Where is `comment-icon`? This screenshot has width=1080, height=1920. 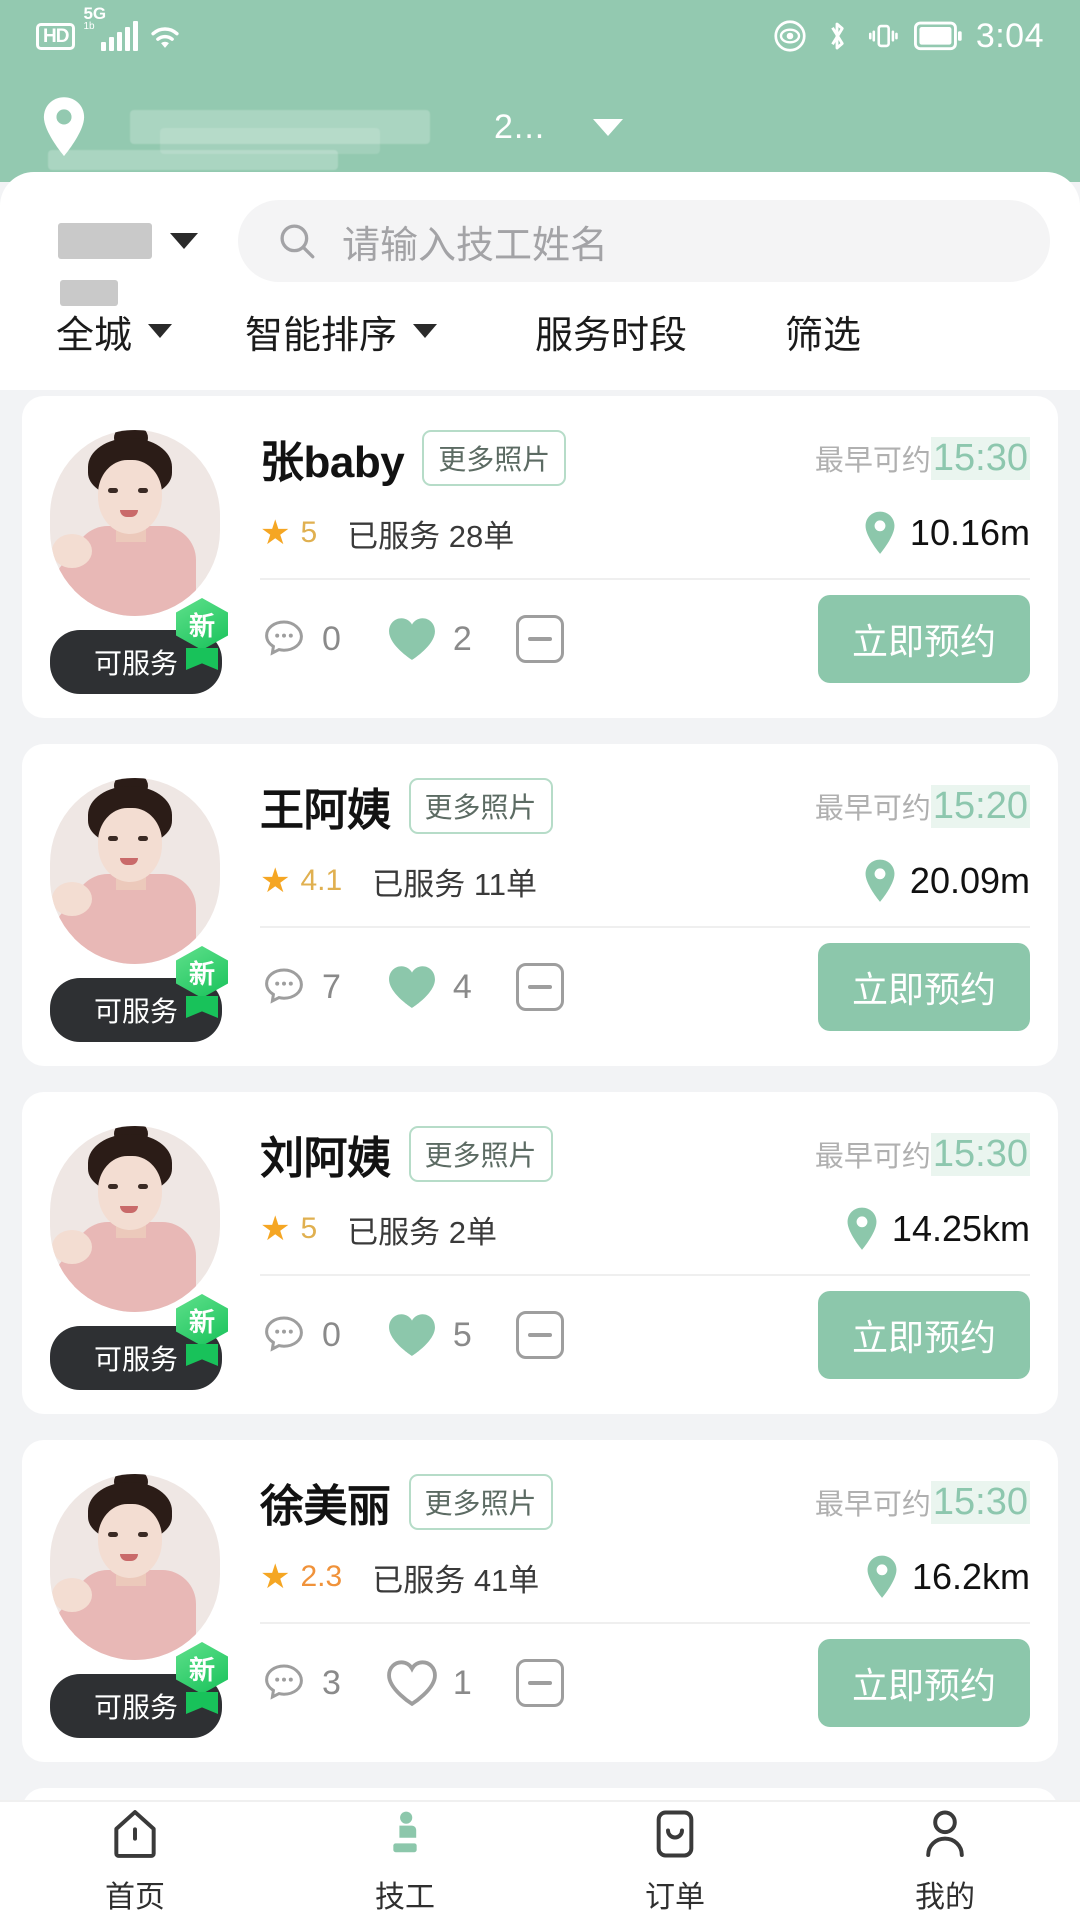
comment-icon is located at coordinates (284, 1682).